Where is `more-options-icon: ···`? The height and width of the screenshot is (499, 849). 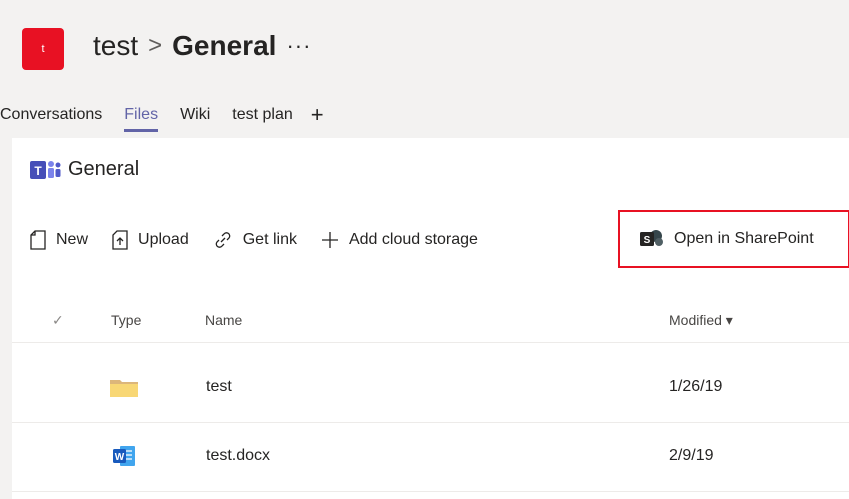 more-options-icon: ··· is located at coordinates (298, 46).